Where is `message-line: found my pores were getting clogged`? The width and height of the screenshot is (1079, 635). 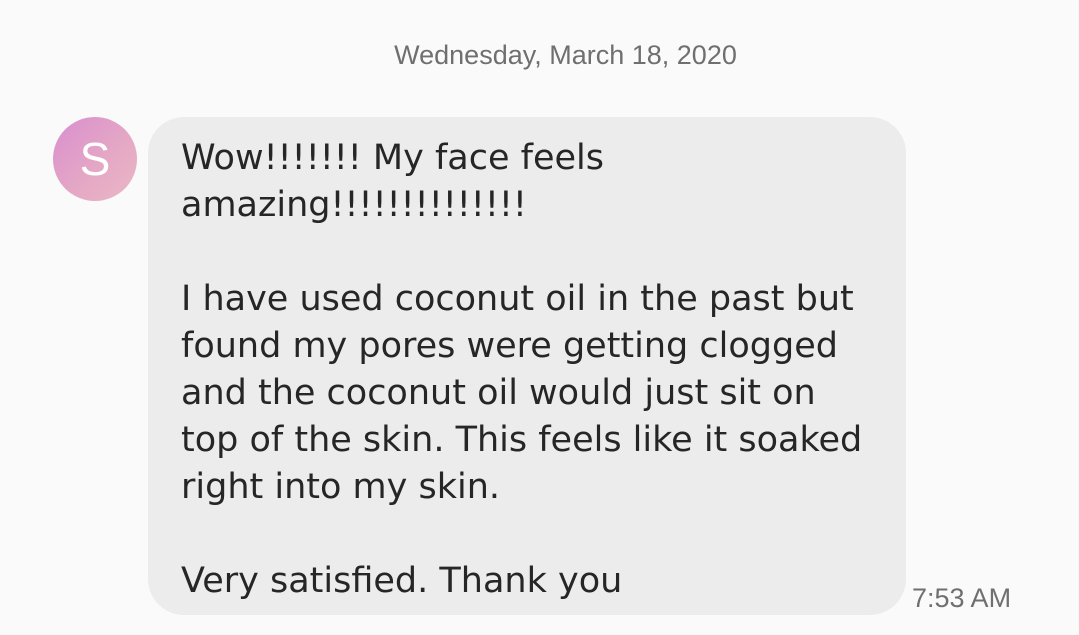 message-line: found my pores were getting clogged is located at coordinates (509, 346).